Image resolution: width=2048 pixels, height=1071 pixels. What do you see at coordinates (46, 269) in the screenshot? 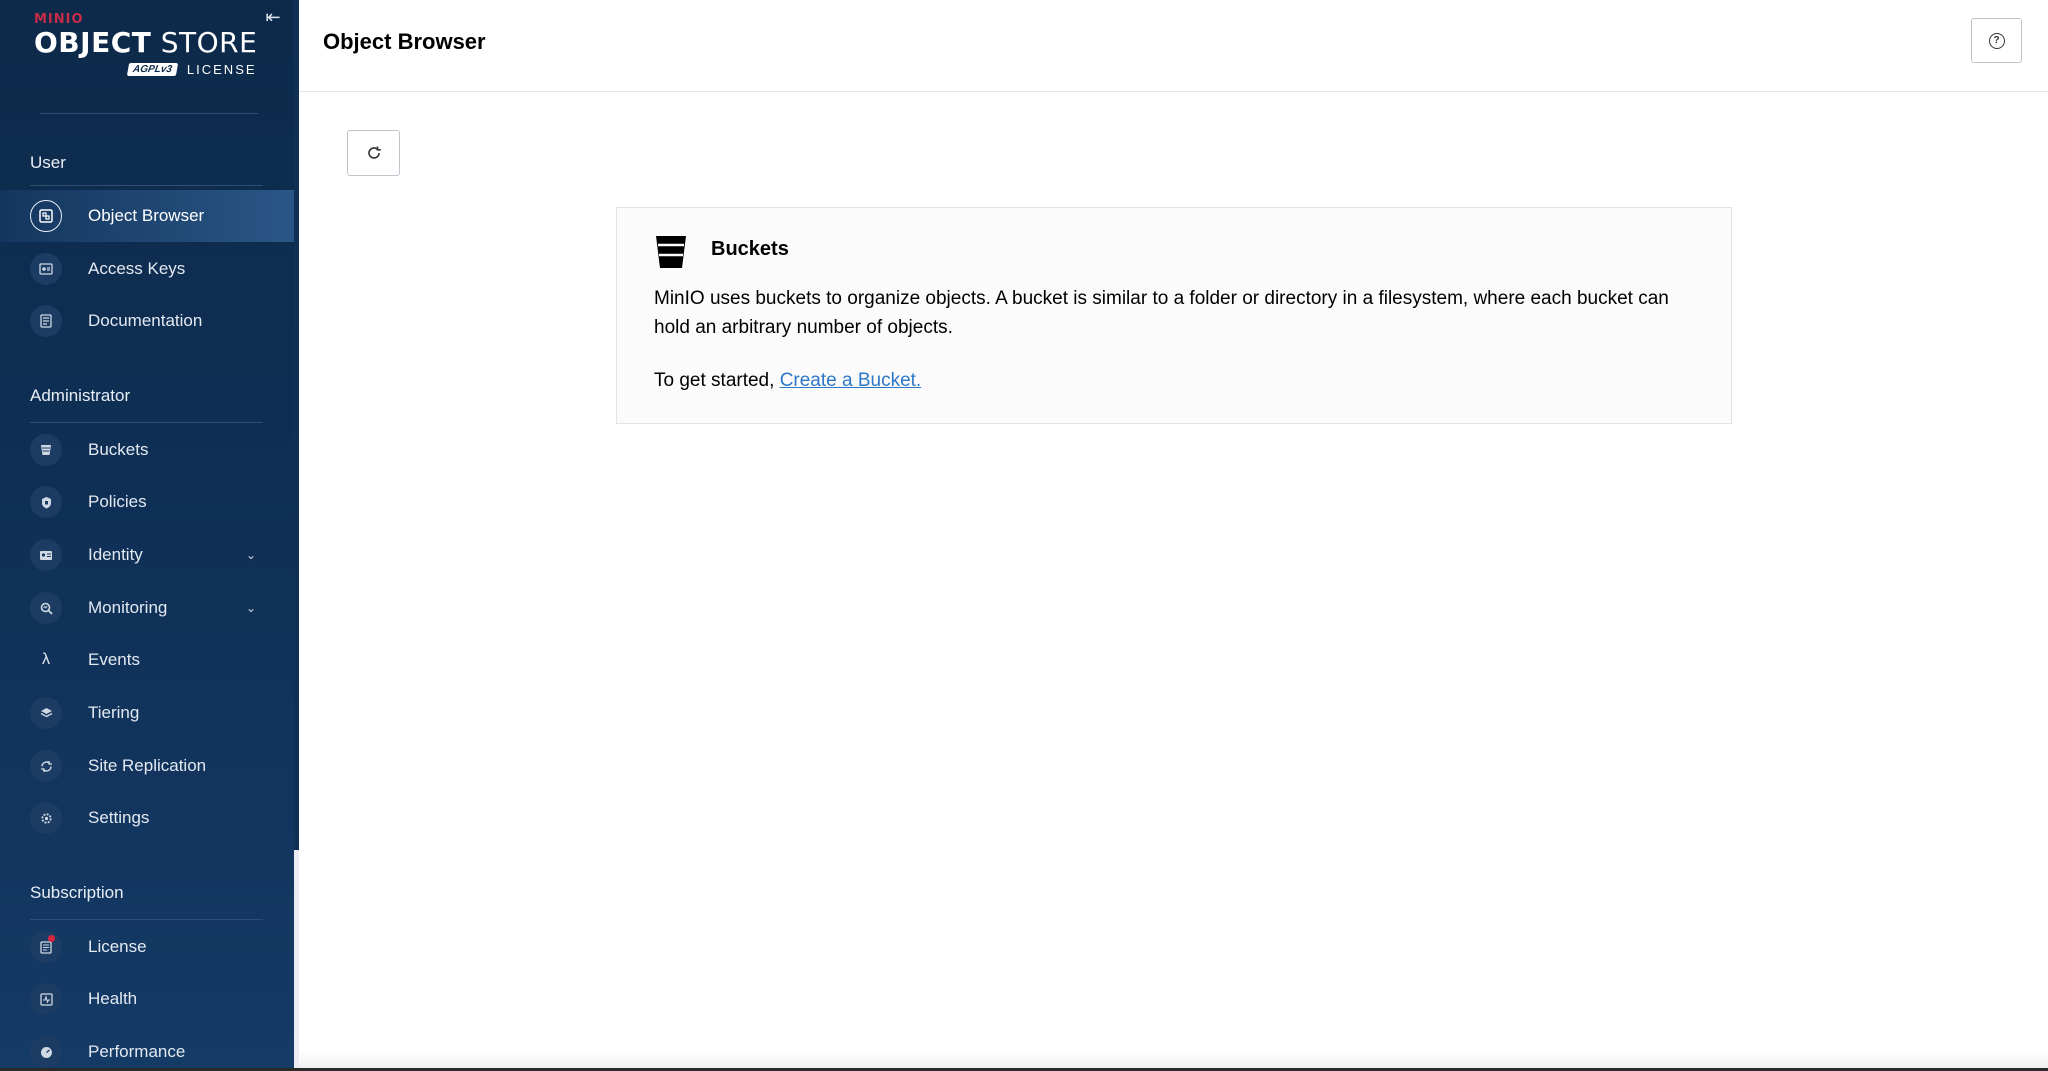
I see `access-keys-icon` at bounding box center [46, 269].